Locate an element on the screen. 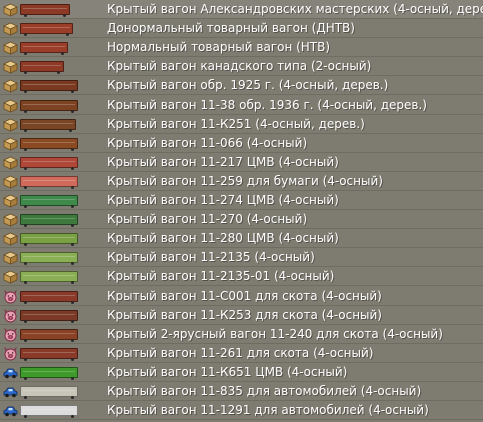 This screenshot has width=483, height=422. item-label: Крытый вагон 11-С001 для скота (4-осный) is located at coordinates (244, 296).